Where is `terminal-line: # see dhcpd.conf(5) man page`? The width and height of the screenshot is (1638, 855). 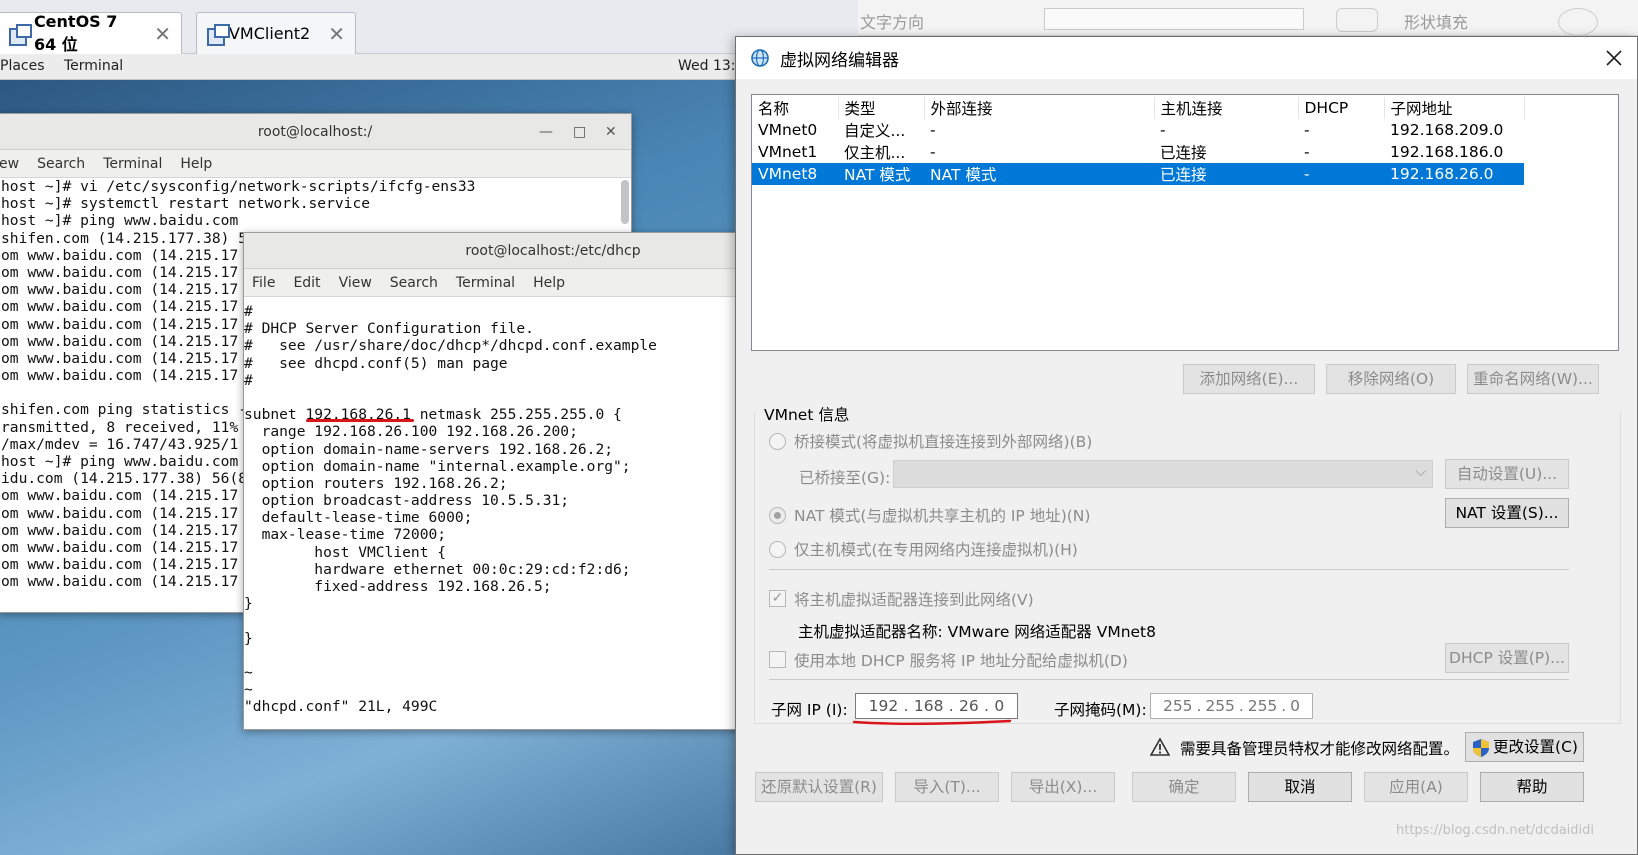 terminal-line: # see dhcpd.conf(5) man page is located at coordinates (376, 363).